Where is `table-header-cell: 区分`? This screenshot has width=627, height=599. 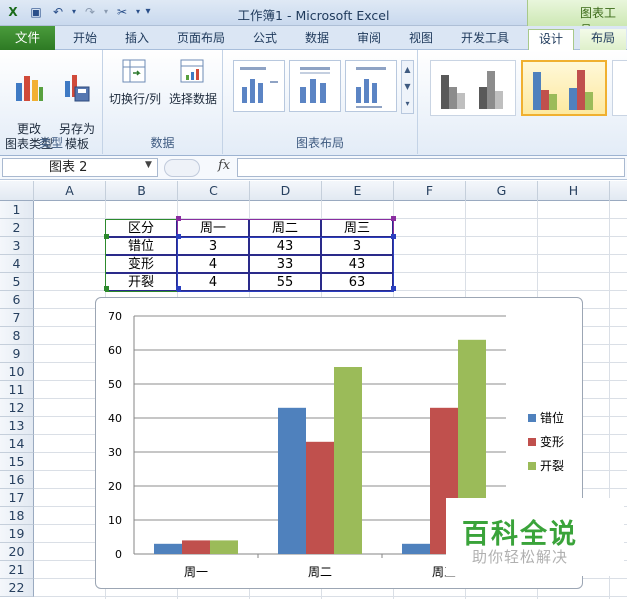
table-header-cell: 区分 is located at coordinates (141, 228).